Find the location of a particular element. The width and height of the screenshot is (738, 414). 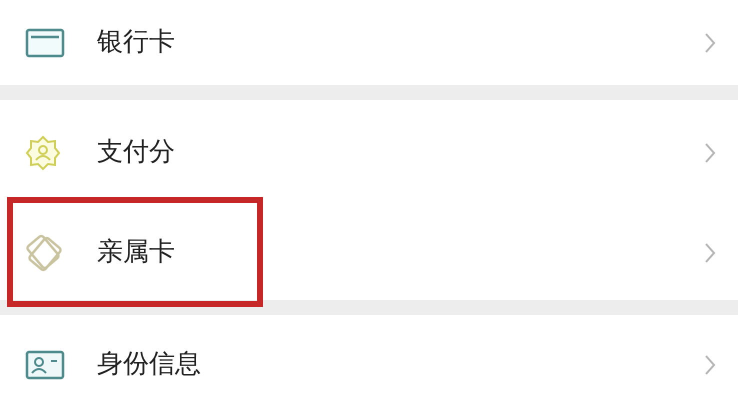

row-label: 亲属卡 is located at coordinates (136, 252).